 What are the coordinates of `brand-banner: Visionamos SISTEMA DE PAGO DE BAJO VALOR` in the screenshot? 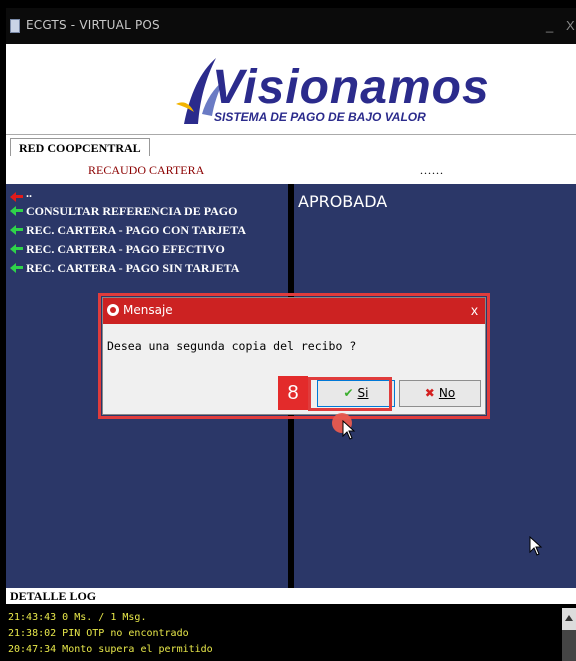 It's located at (291, 89).